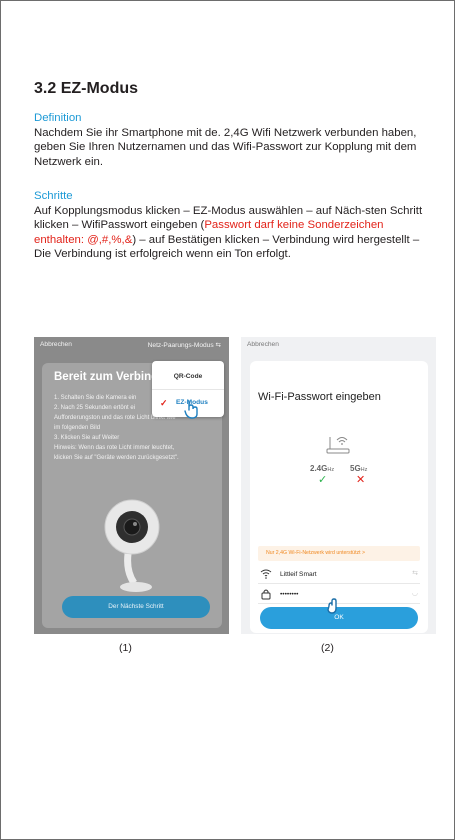 The height and width of the screenshot is (840, 455). I want to click on switch-network-icon: ⇆, so click(415, 573).